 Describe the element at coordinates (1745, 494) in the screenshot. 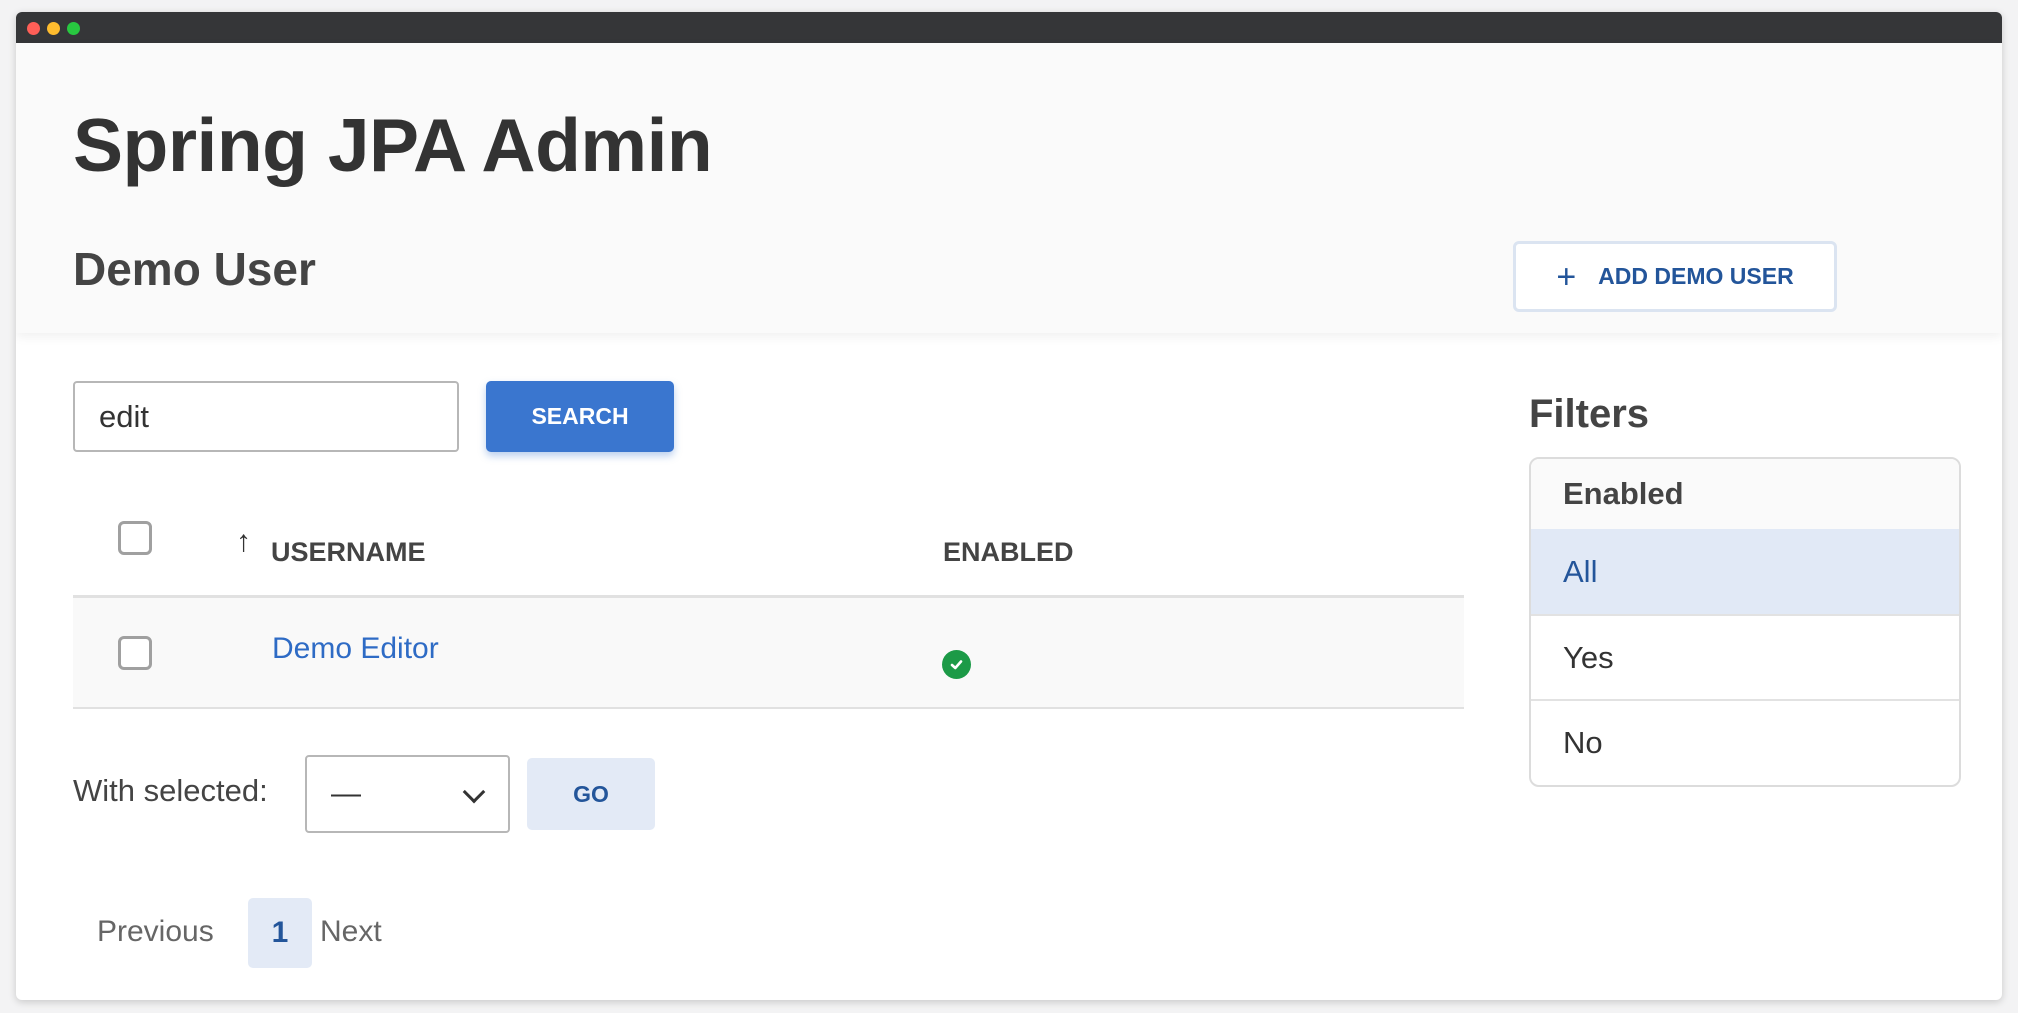

I see `filter-group-enabled: Enabled` at that location.